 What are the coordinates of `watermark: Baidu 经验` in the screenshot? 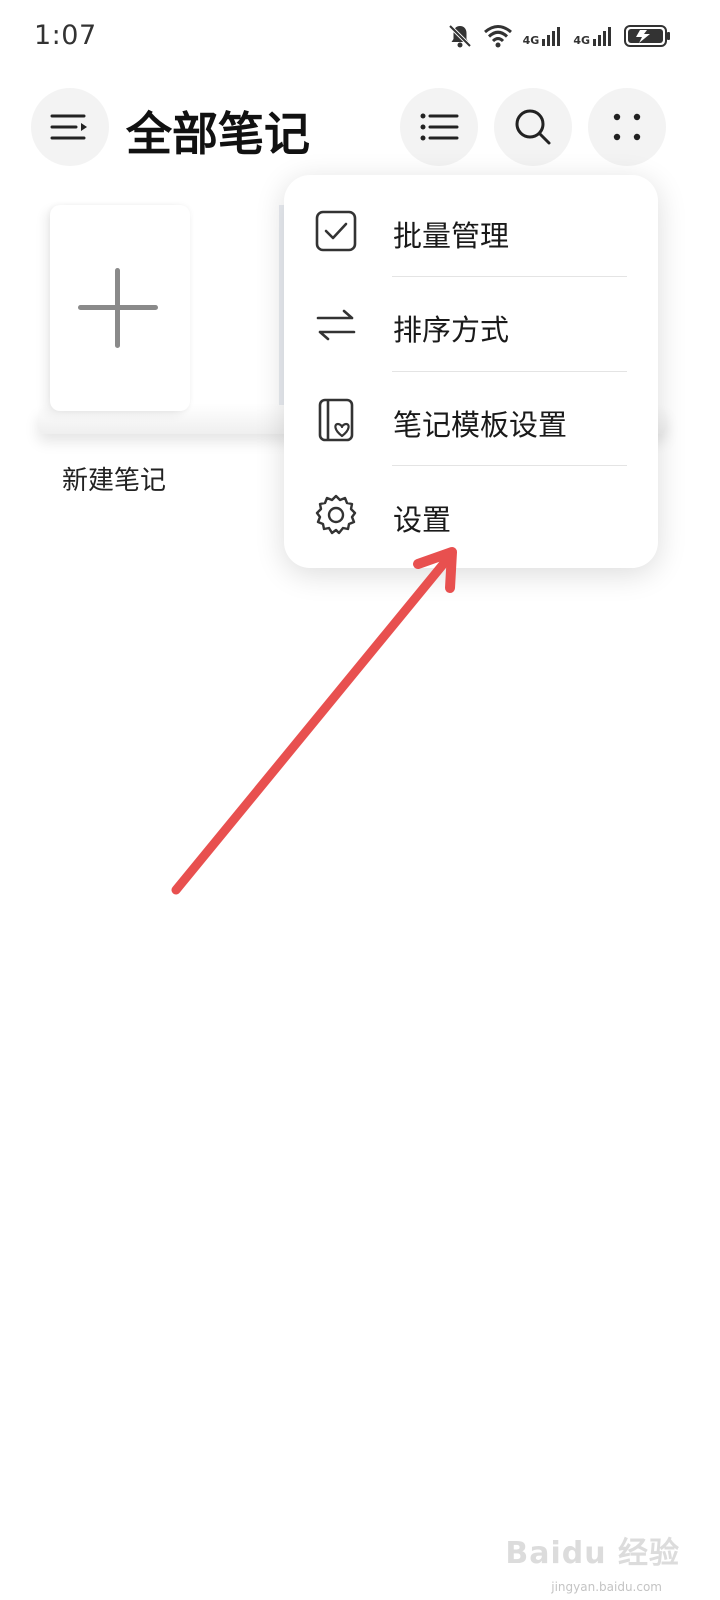 It's located at (592, 1550).